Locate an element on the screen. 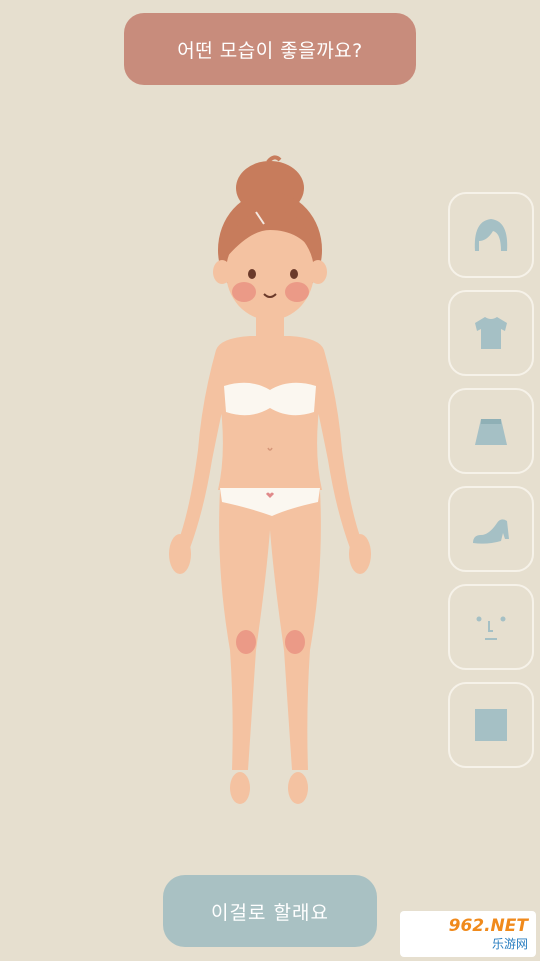 The width and height of the screenshot is (540, 961). confirm-button: 이걸로 할래요 is located at coordinates (270, 911).